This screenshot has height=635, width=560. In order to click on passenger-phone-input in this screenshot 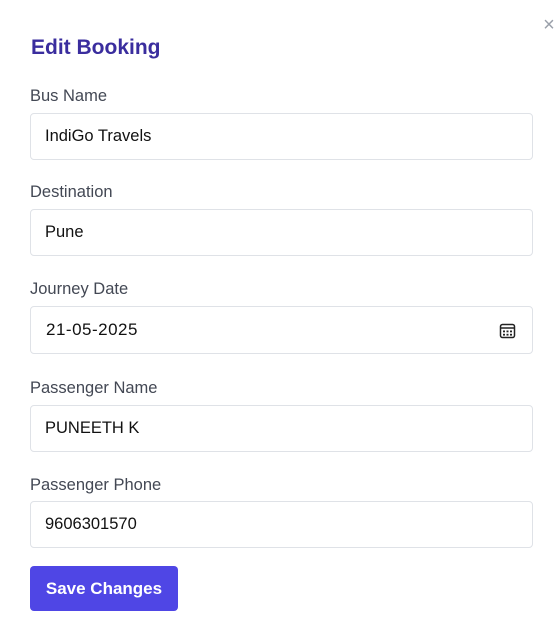, I will do `click(281, 524)`.